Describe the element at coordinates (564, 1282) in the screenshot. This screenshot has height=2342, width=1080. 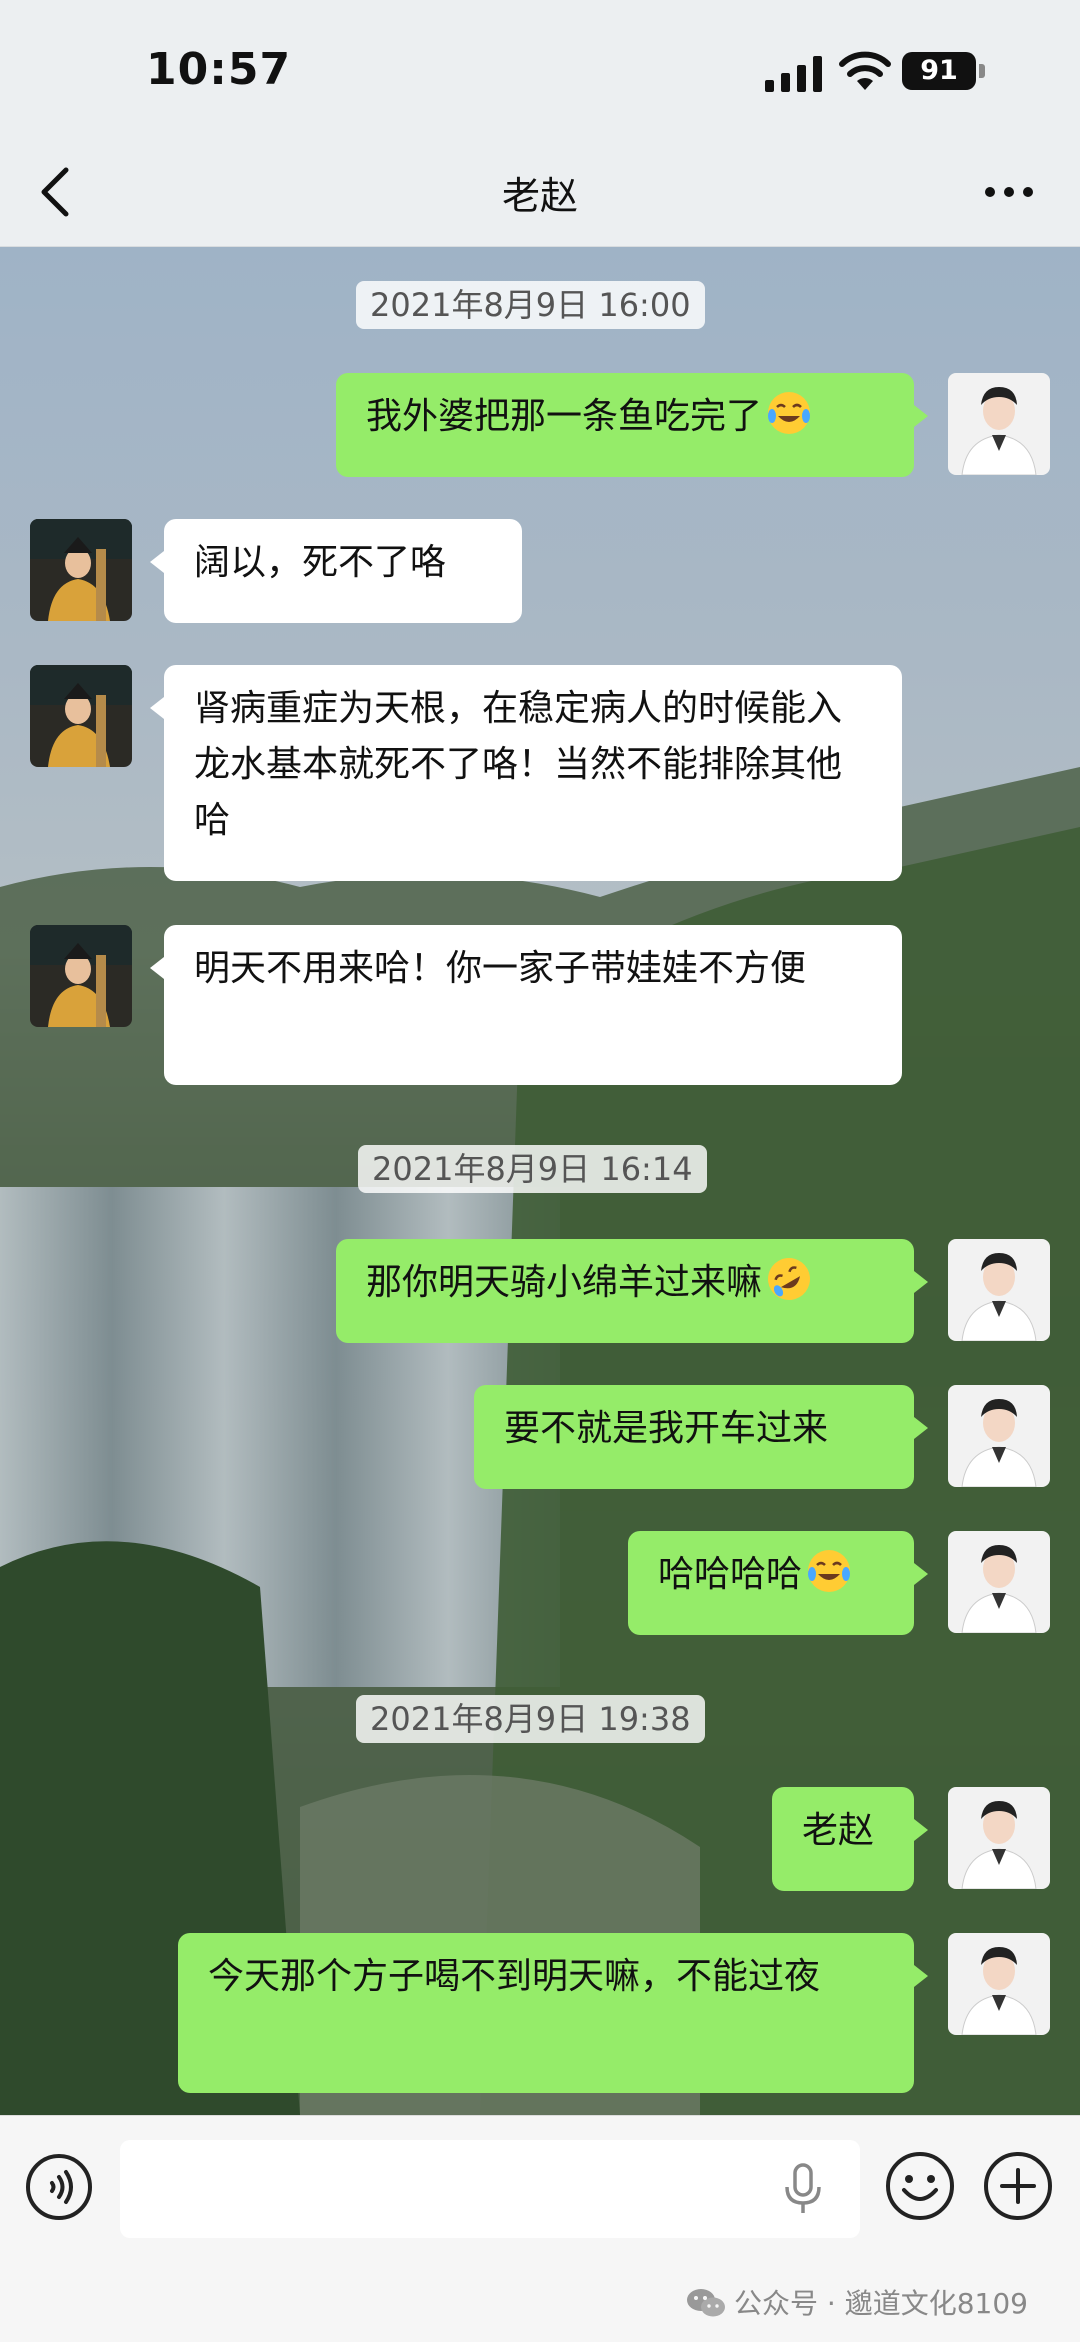
I see `message-text: 那你明天骑小绵羊过来嘛` at that location.